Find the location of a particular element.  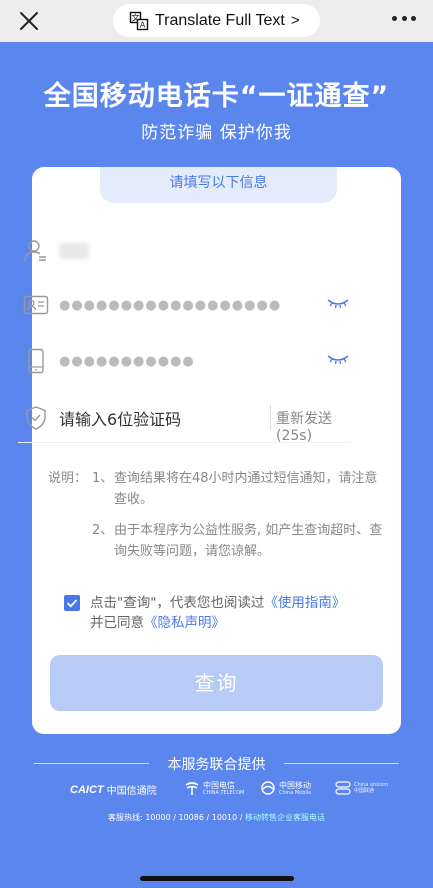

caict-abbr: CAICT is located at coordinates (87, 789).